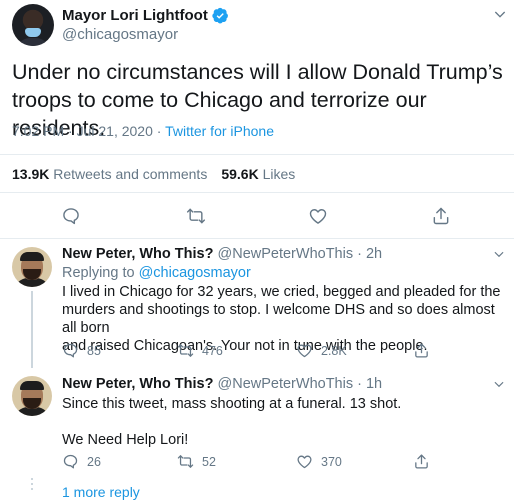 This screenshot has height=500, width=514. Describe the element at coordinates (297, 384) in the screenshot. I see `reply-author-handle: @NewPeterWhoThis · 1h` at that location.